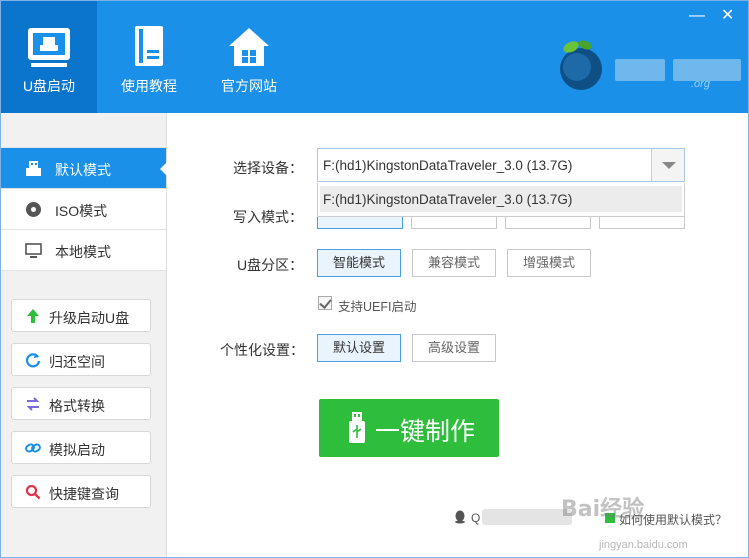 This screenshot has height=558, width=749. Describe the element at coordinates (89, 318) in the screenshot. I see `tool-label: 升级启动U盘` at that location.